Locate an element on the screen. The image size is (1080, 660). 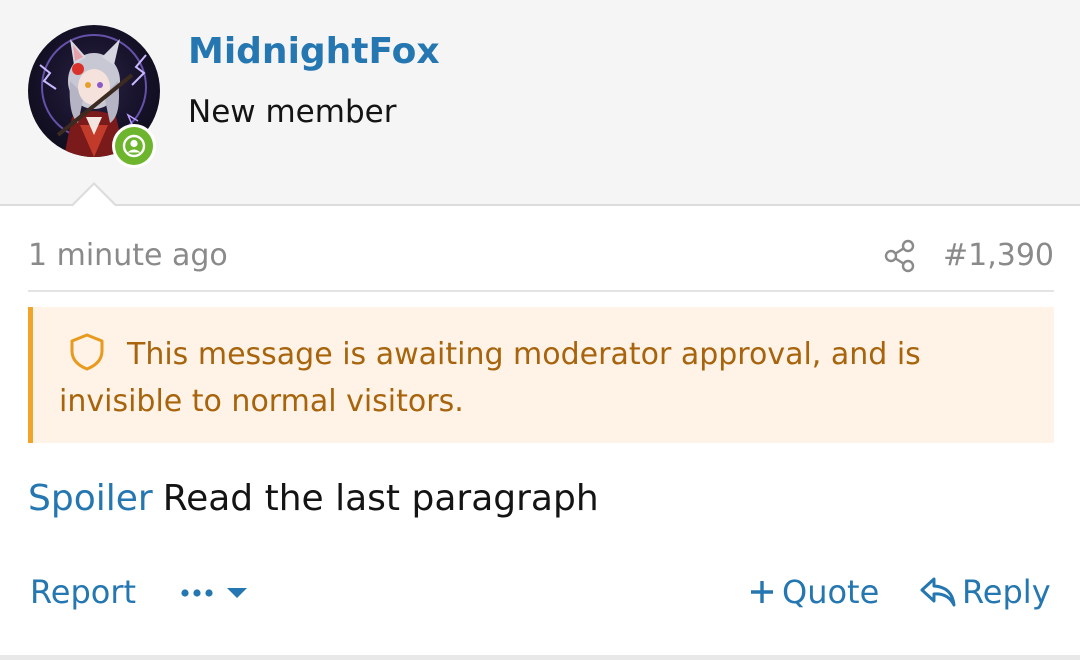
user-icon is located at coordinates (134, 146).